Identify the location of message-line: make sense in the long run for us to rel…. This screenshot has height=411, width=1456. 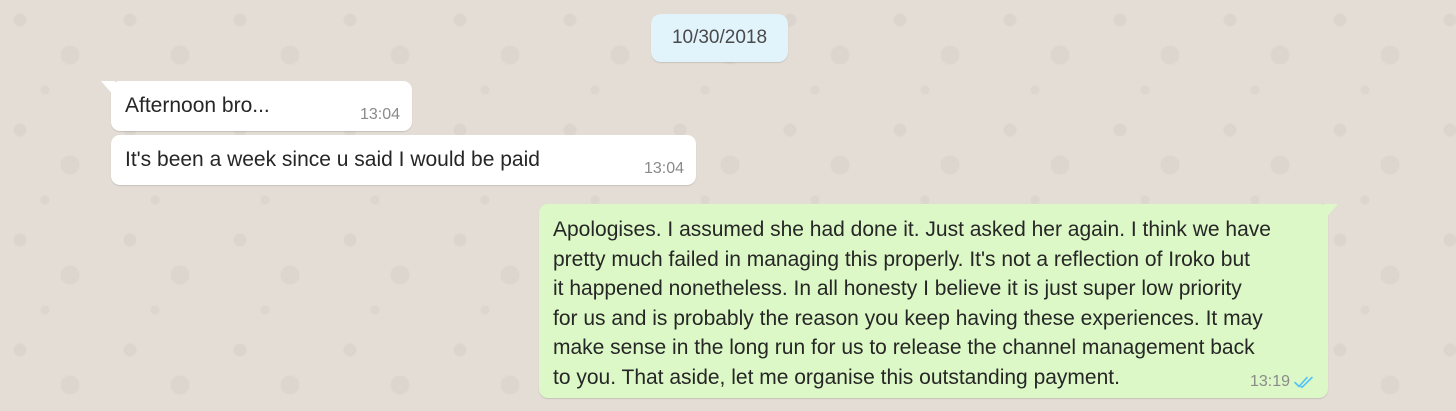
(904, 347).